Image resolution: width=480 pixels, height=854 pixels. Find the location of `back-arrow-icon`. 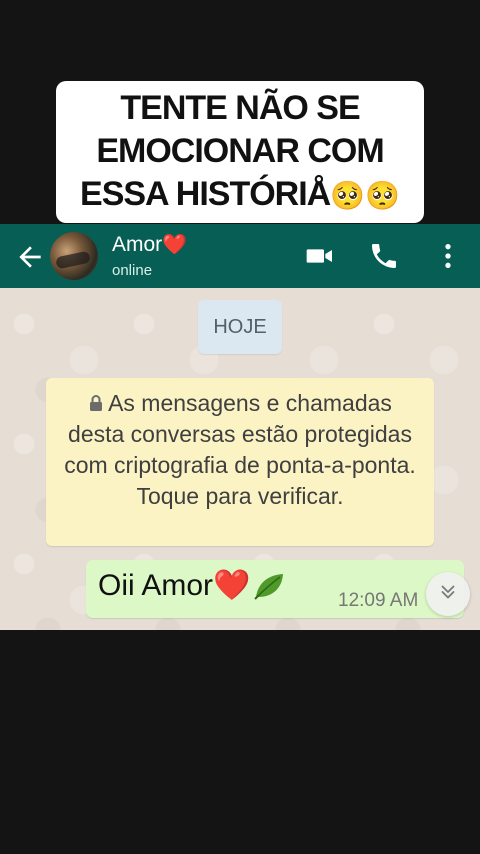

back-arrow-icon is located at coordinates (30, 257).